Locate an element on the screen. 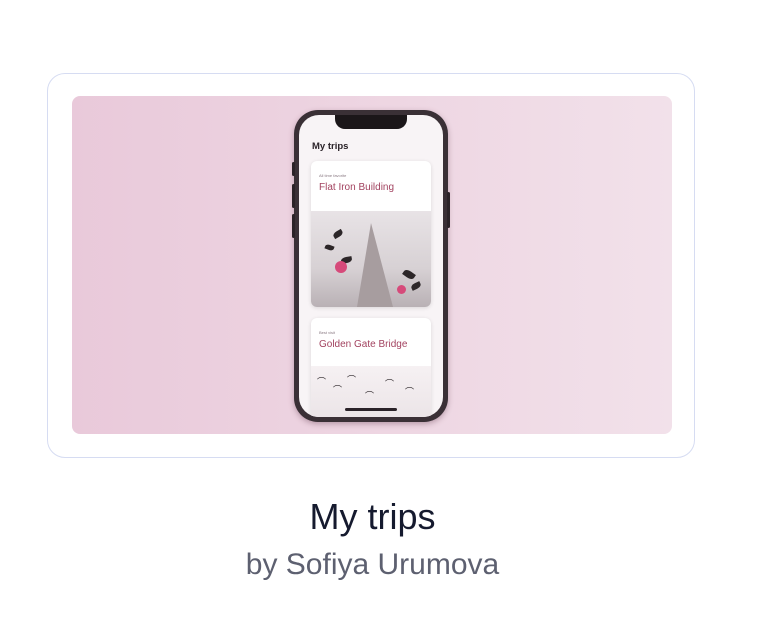  phone-notch is located at coordinates (371, 122).